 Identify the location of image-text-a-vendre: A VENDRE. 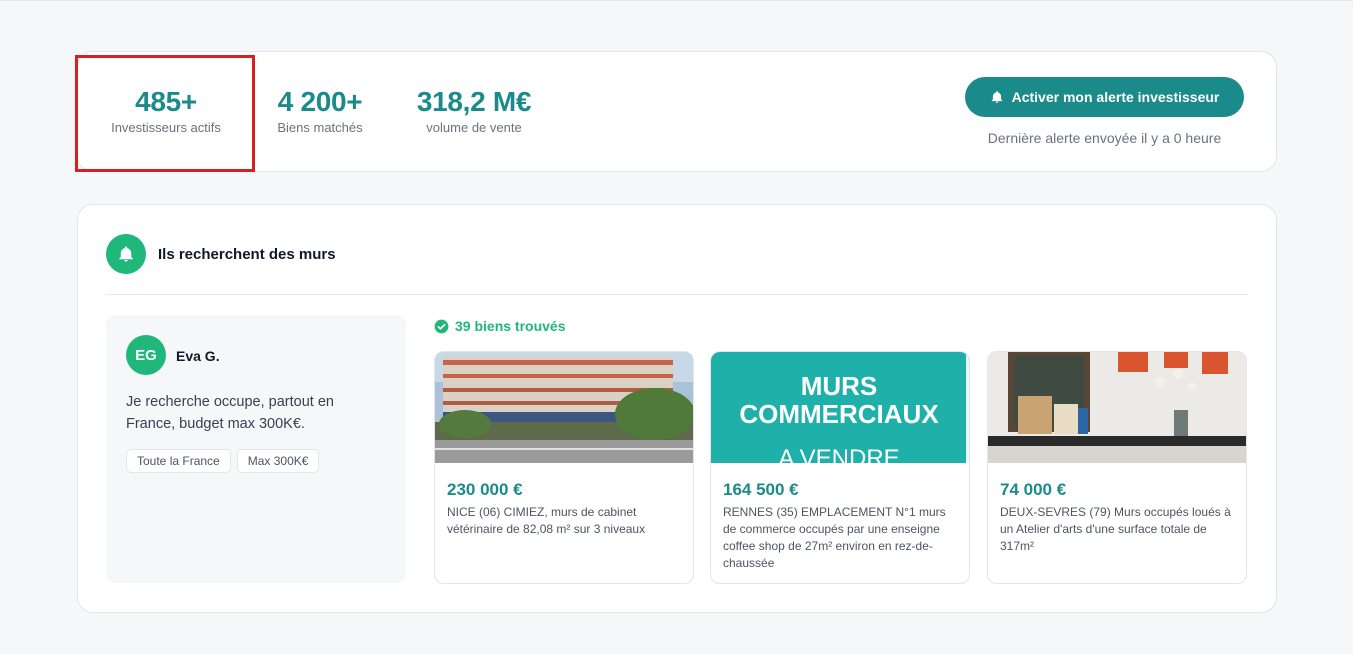
(838, 454).